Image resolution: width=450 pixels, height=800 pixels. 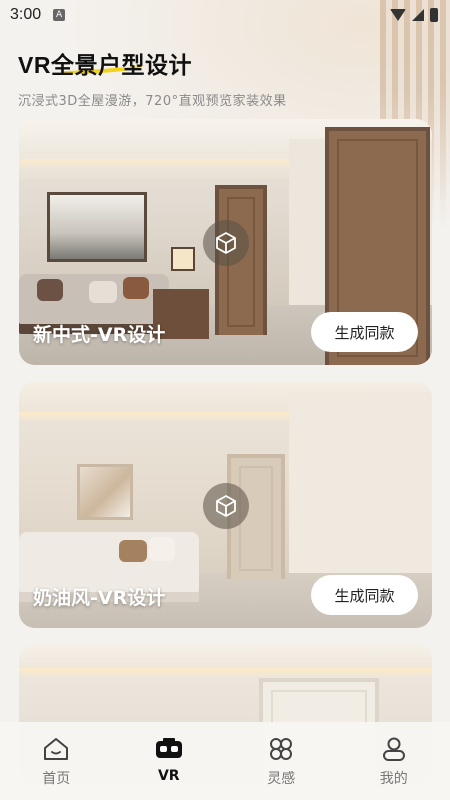 I want to click on nav-item-profile: 我的, so click(x=394, y=762).